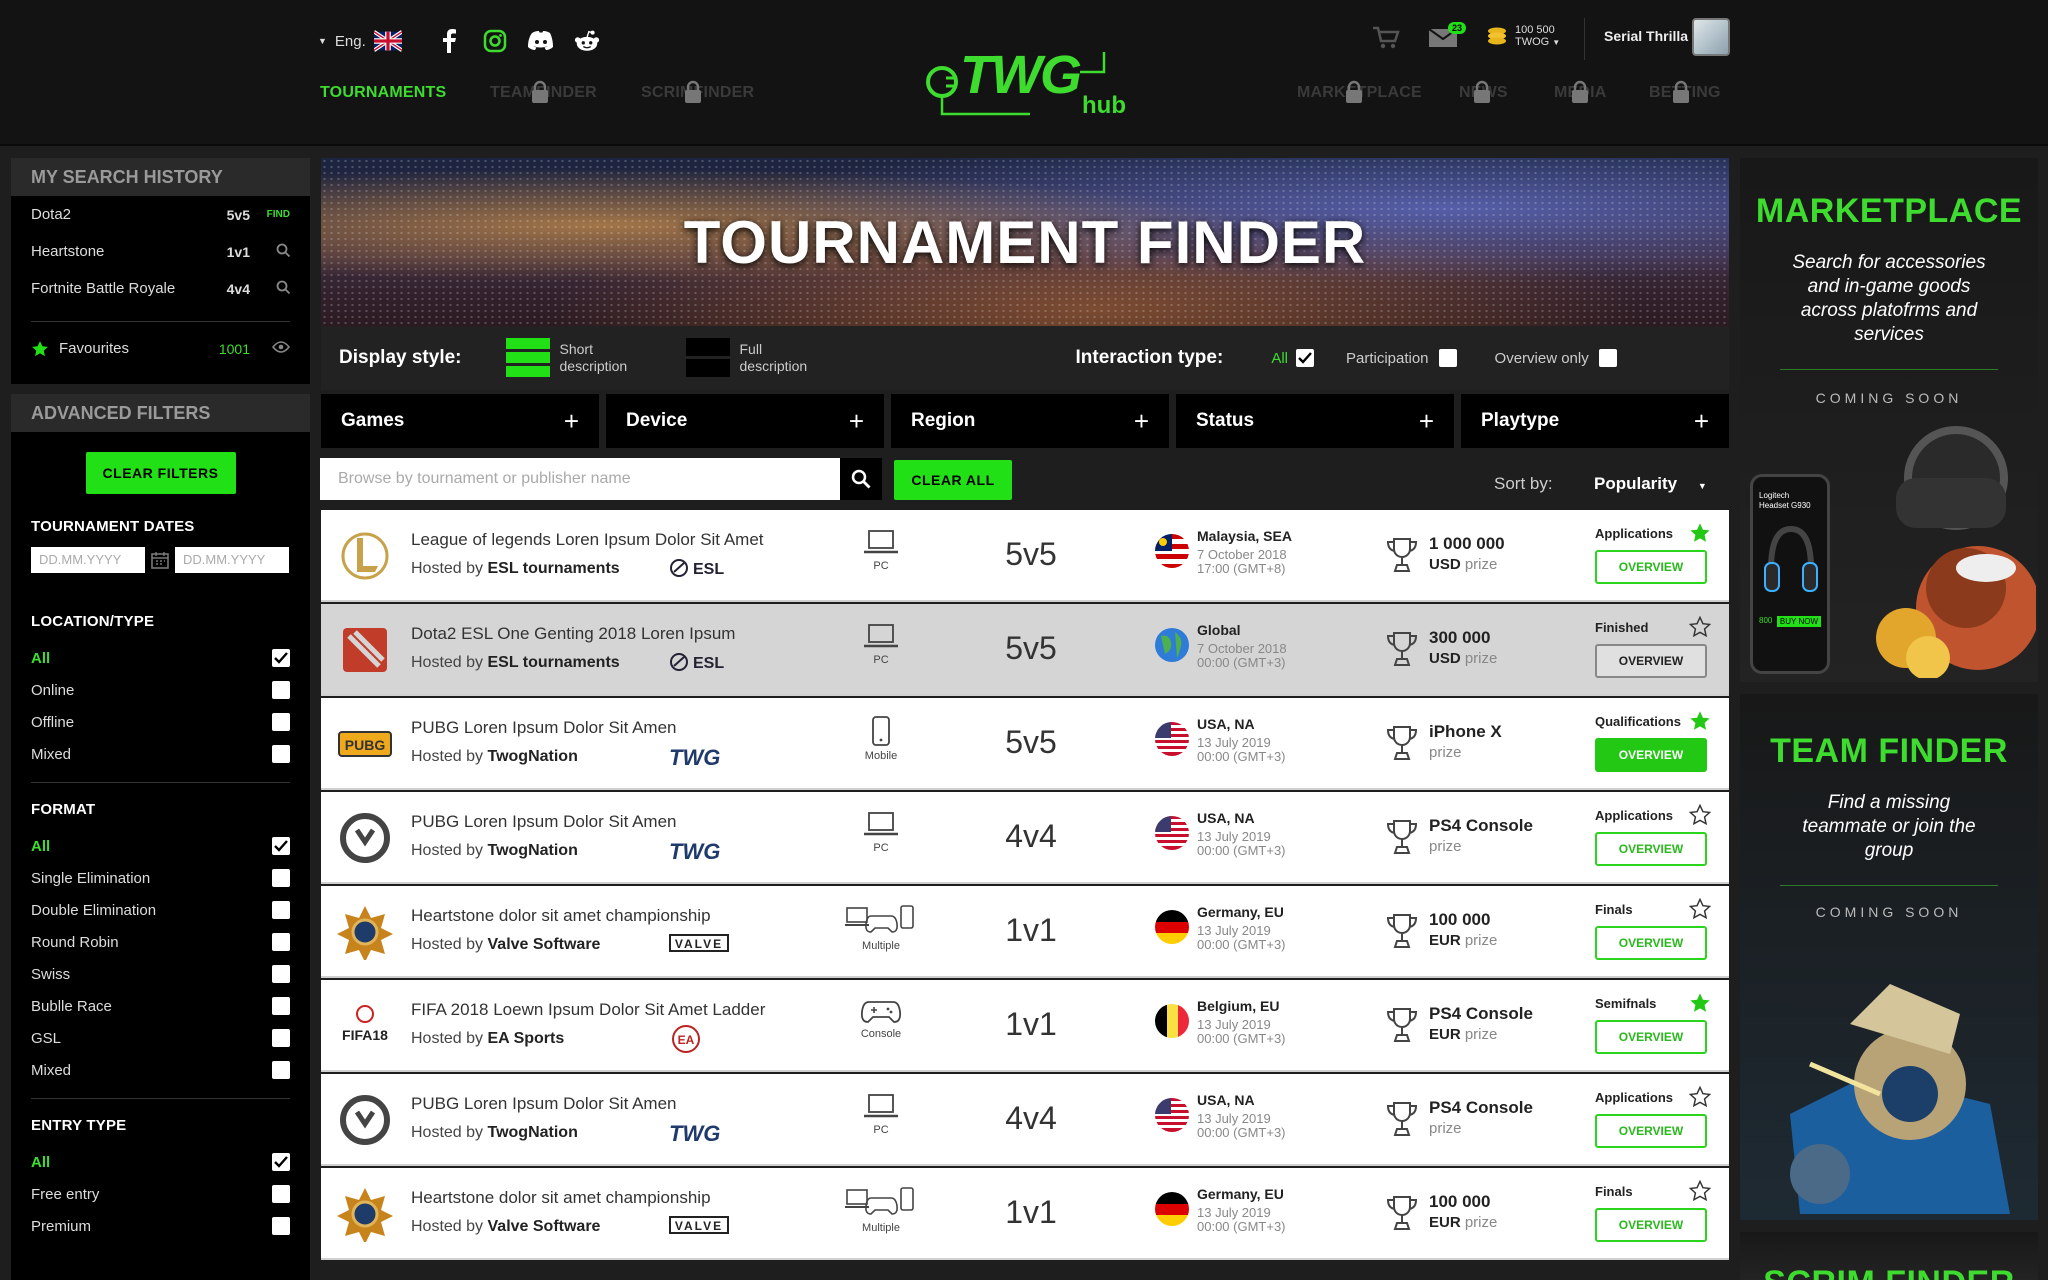 This screenshot has width=2048, height=1280. I want to click on date-to-input: DD.MM.YYYY, so click(232, 560).